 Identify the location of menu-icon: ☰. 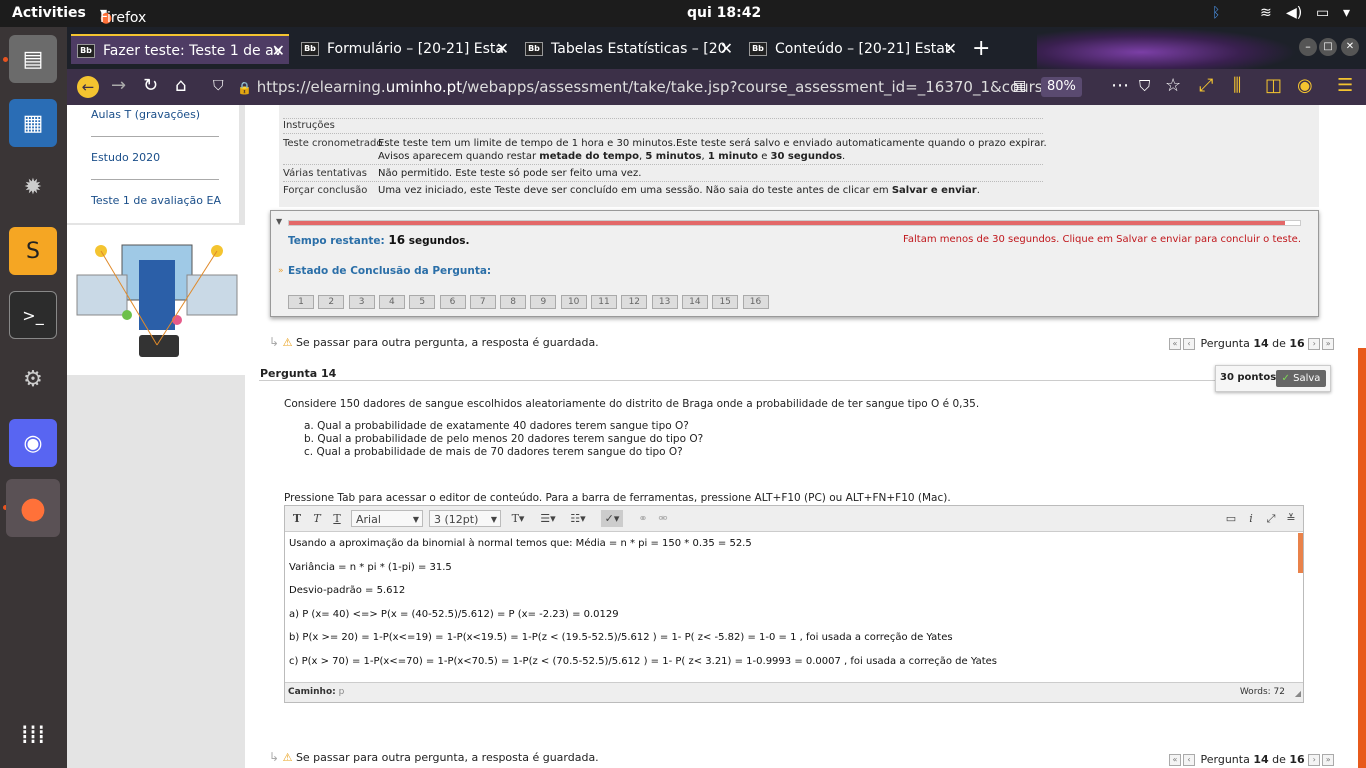
(1345, 85).